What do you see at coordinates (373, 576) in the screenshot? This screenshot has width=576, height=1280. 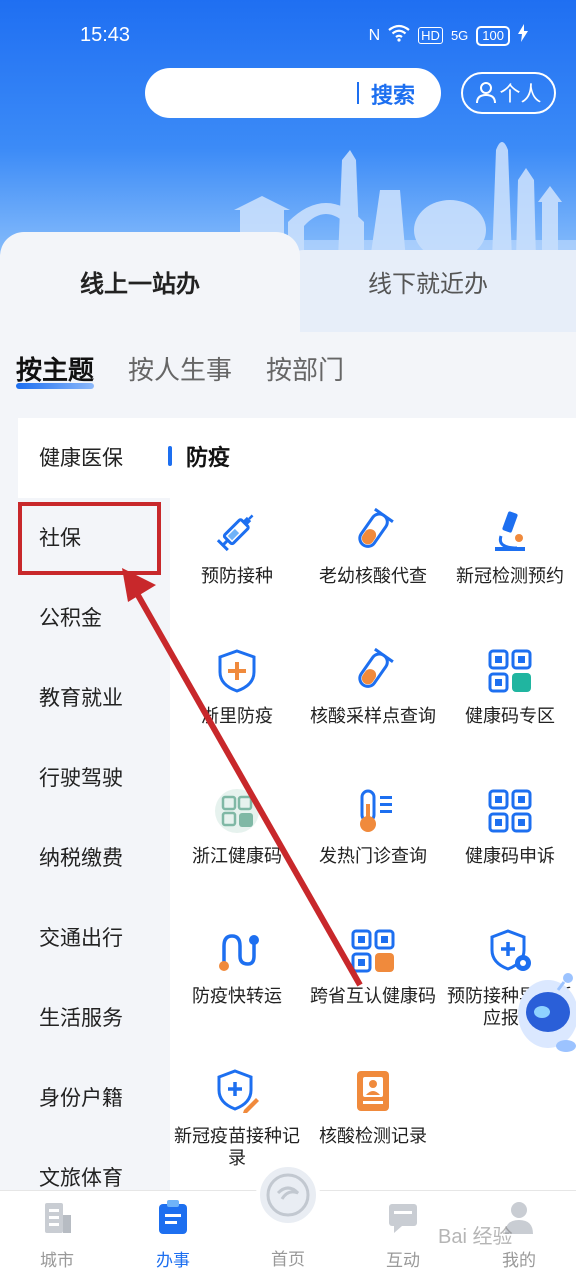 I see `service-label: 老幼核酸代查` at bounding box center [373, 576].